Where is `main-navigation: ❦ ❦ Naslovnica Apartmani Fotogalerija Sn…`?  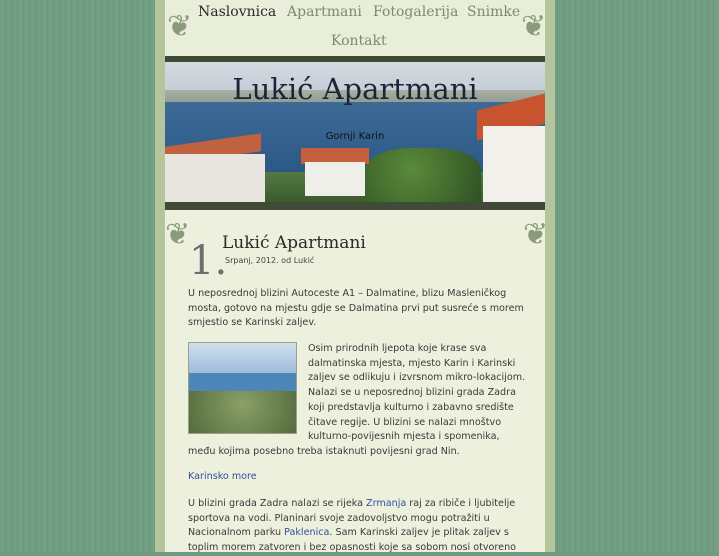 main-navigation: ❦ ❦ Naslovnica Apartmani Fotogalerija Sn… is located at coordinates (356, 29).